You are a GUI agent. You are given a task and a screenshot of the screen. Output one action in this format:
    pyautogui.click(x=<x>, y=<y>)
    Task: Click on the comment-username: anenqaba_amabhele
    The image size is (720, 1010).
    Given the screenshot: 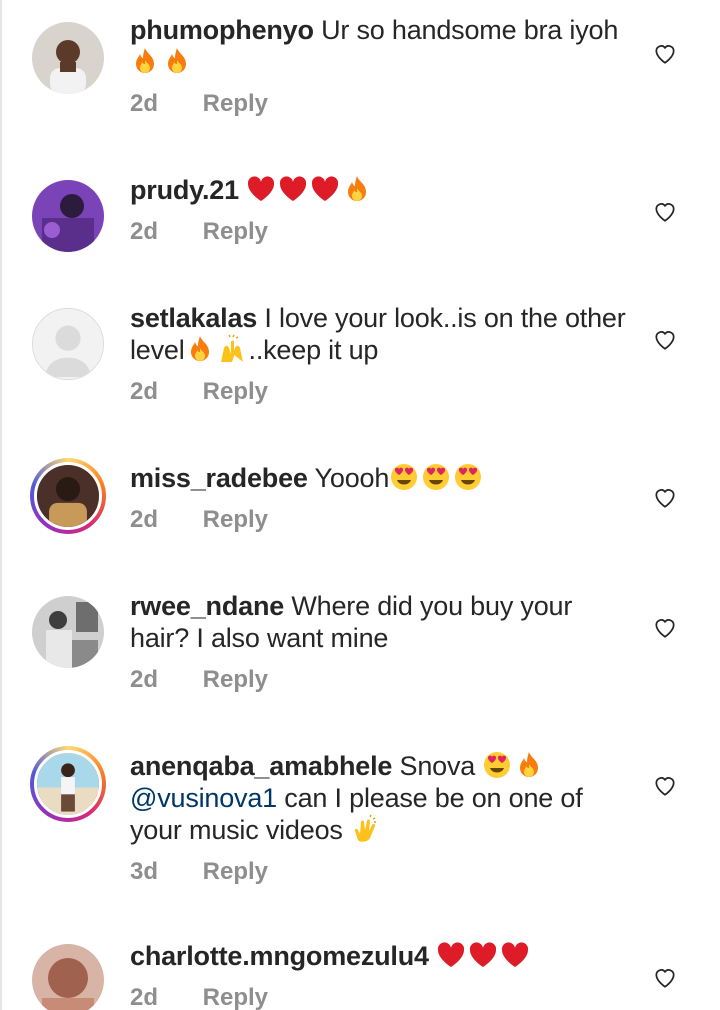 What is the action you would take?
    pyautogui.click(x=261, y=766)
    